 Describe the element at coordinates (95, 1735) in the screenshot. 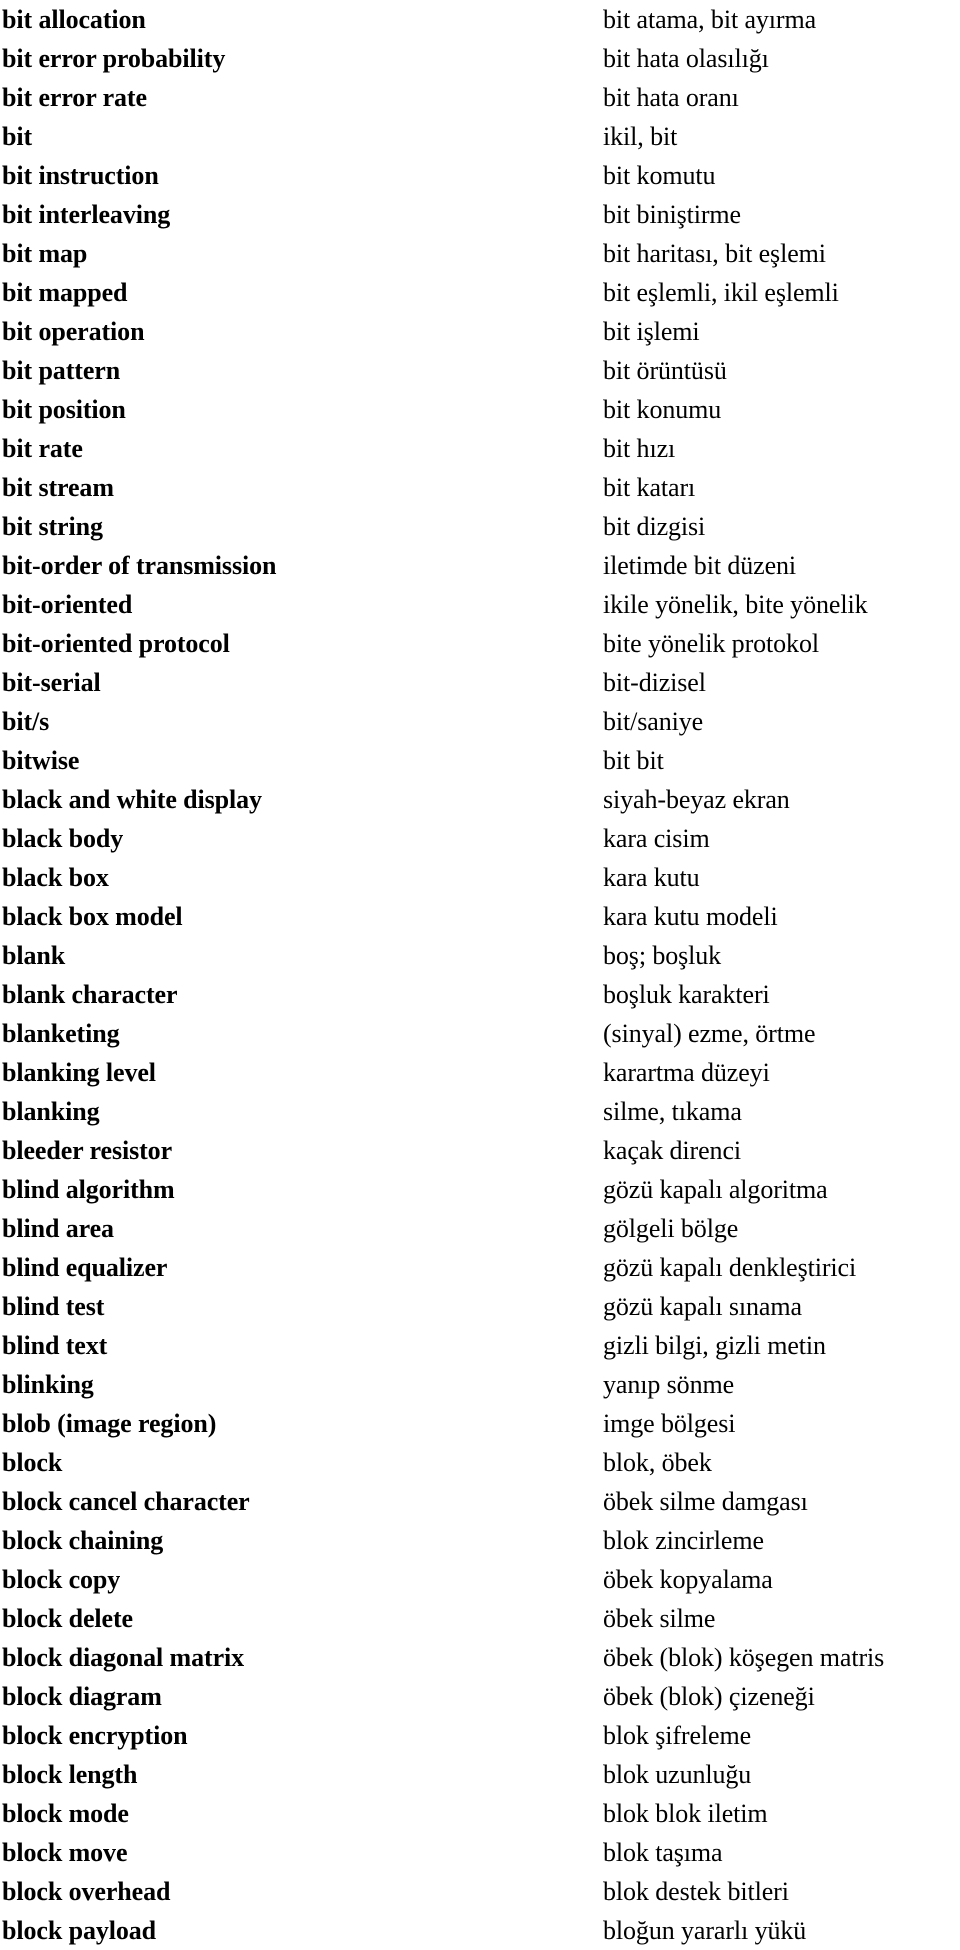

I see `source-term: block encryption` at that location.